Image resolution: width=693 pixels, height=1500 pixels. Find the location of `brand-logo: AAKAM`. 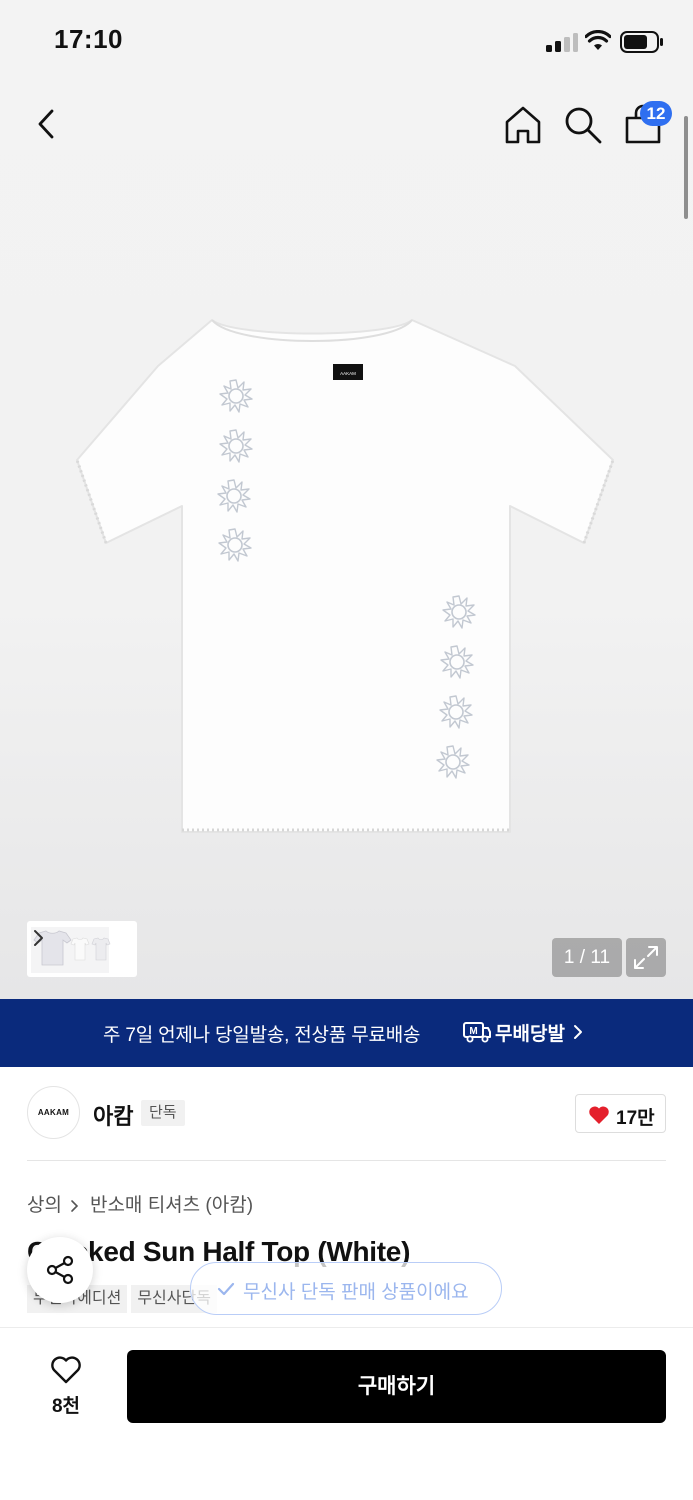

brand-logo: AAKAM is located at coordinates (53, 1112).